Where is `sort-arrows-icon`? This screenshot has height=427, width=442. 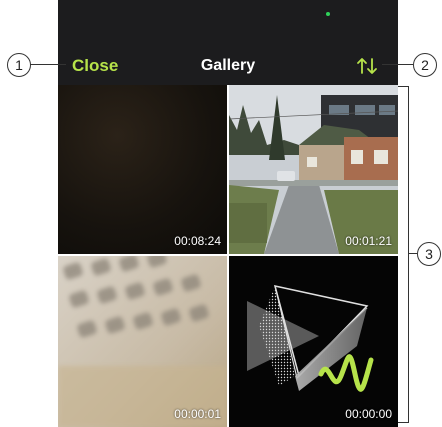
sort-arrows-icon is located at coordinates (367, 66).